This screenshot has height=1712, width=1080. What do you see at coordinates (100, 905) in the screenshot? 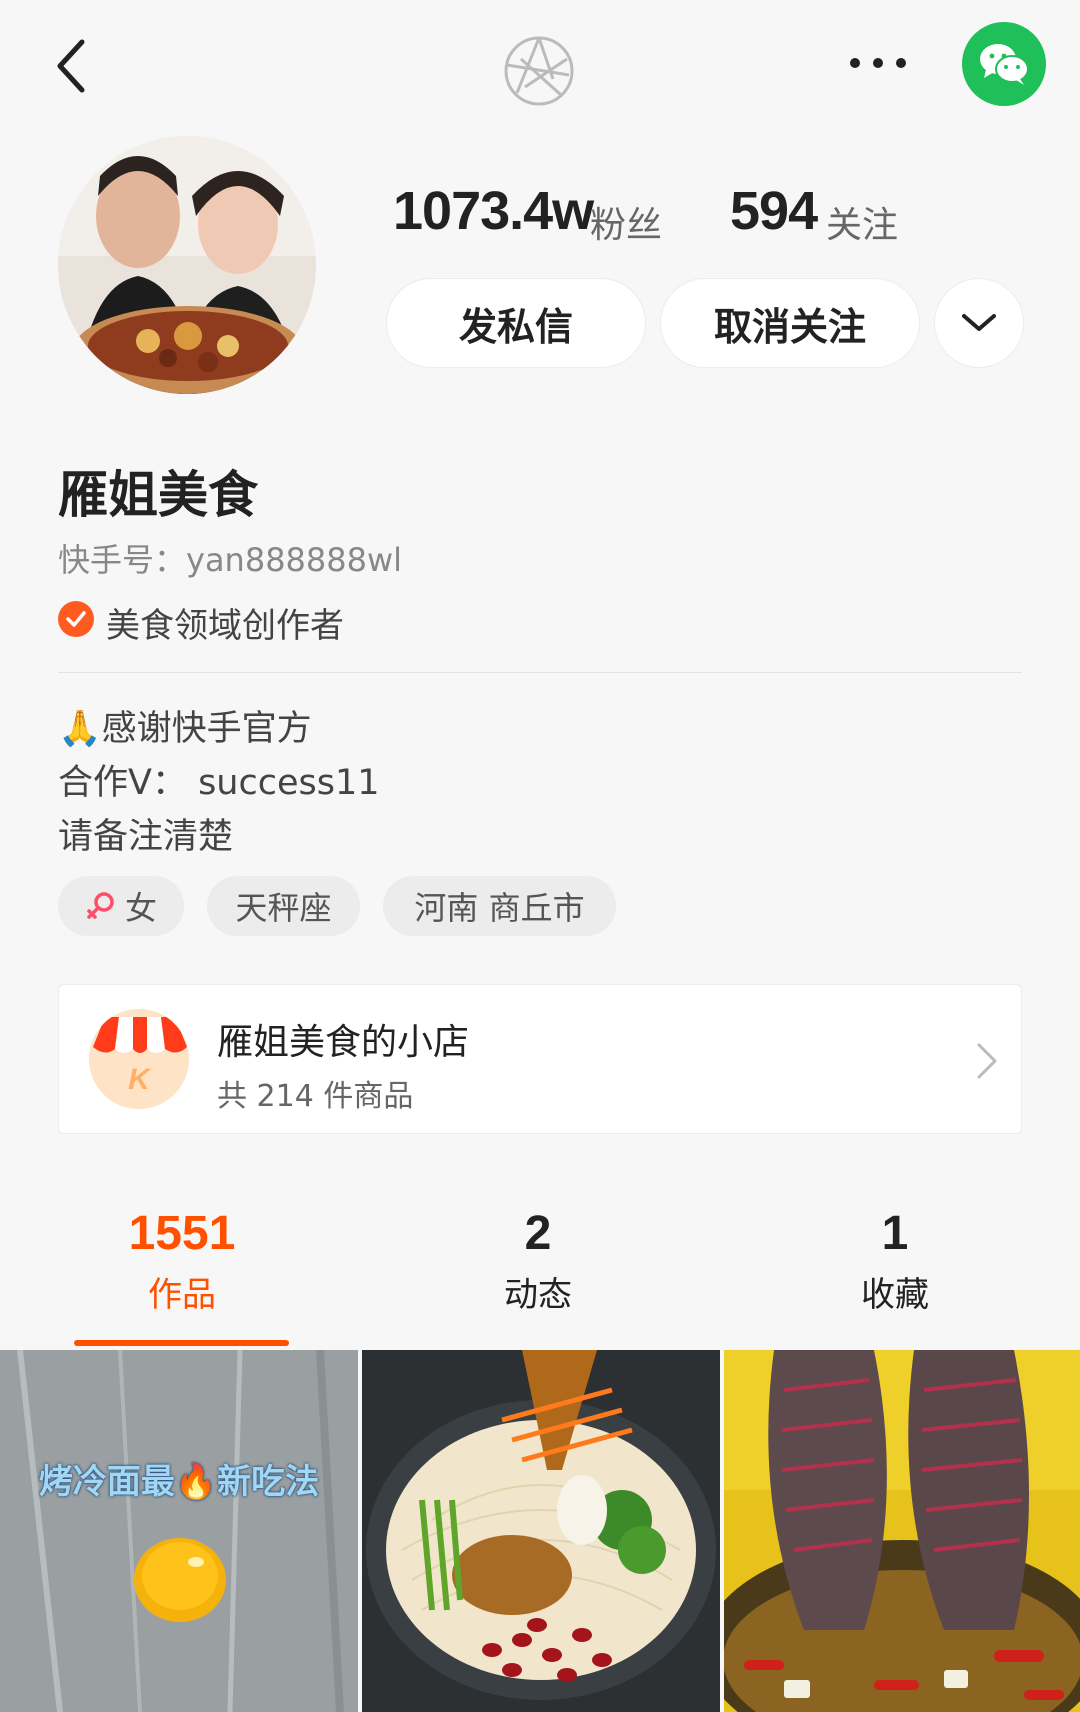
I see `female-icon` at bounding box center [100, 905].